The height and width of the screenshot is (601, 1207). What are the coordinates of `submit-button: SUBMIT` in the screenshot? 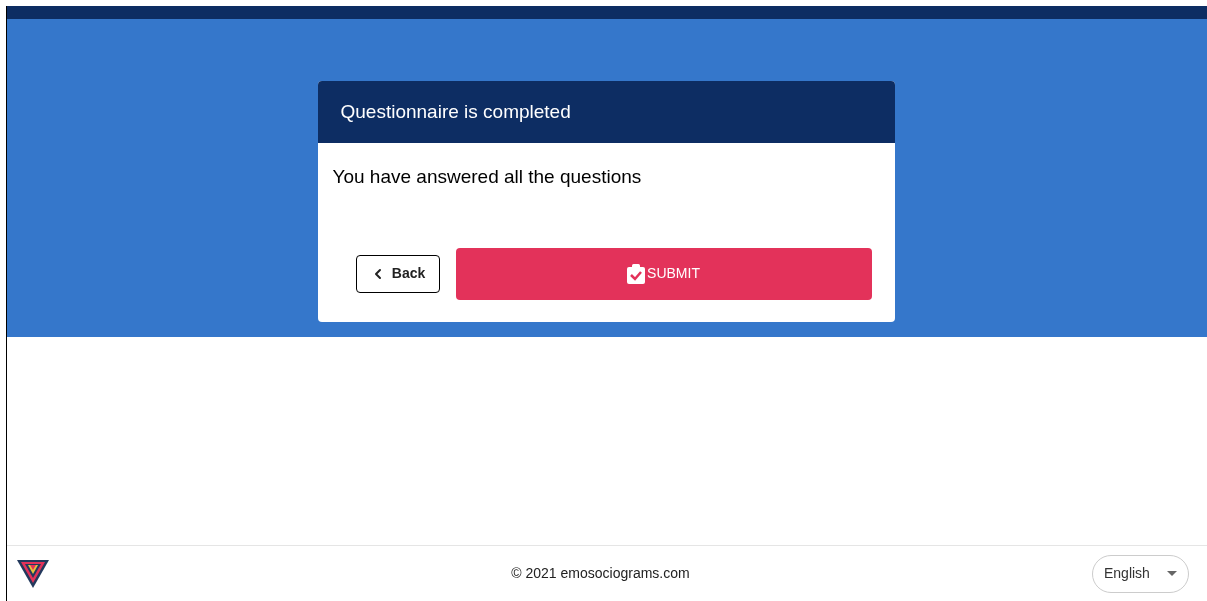 It's located at (663, 273).